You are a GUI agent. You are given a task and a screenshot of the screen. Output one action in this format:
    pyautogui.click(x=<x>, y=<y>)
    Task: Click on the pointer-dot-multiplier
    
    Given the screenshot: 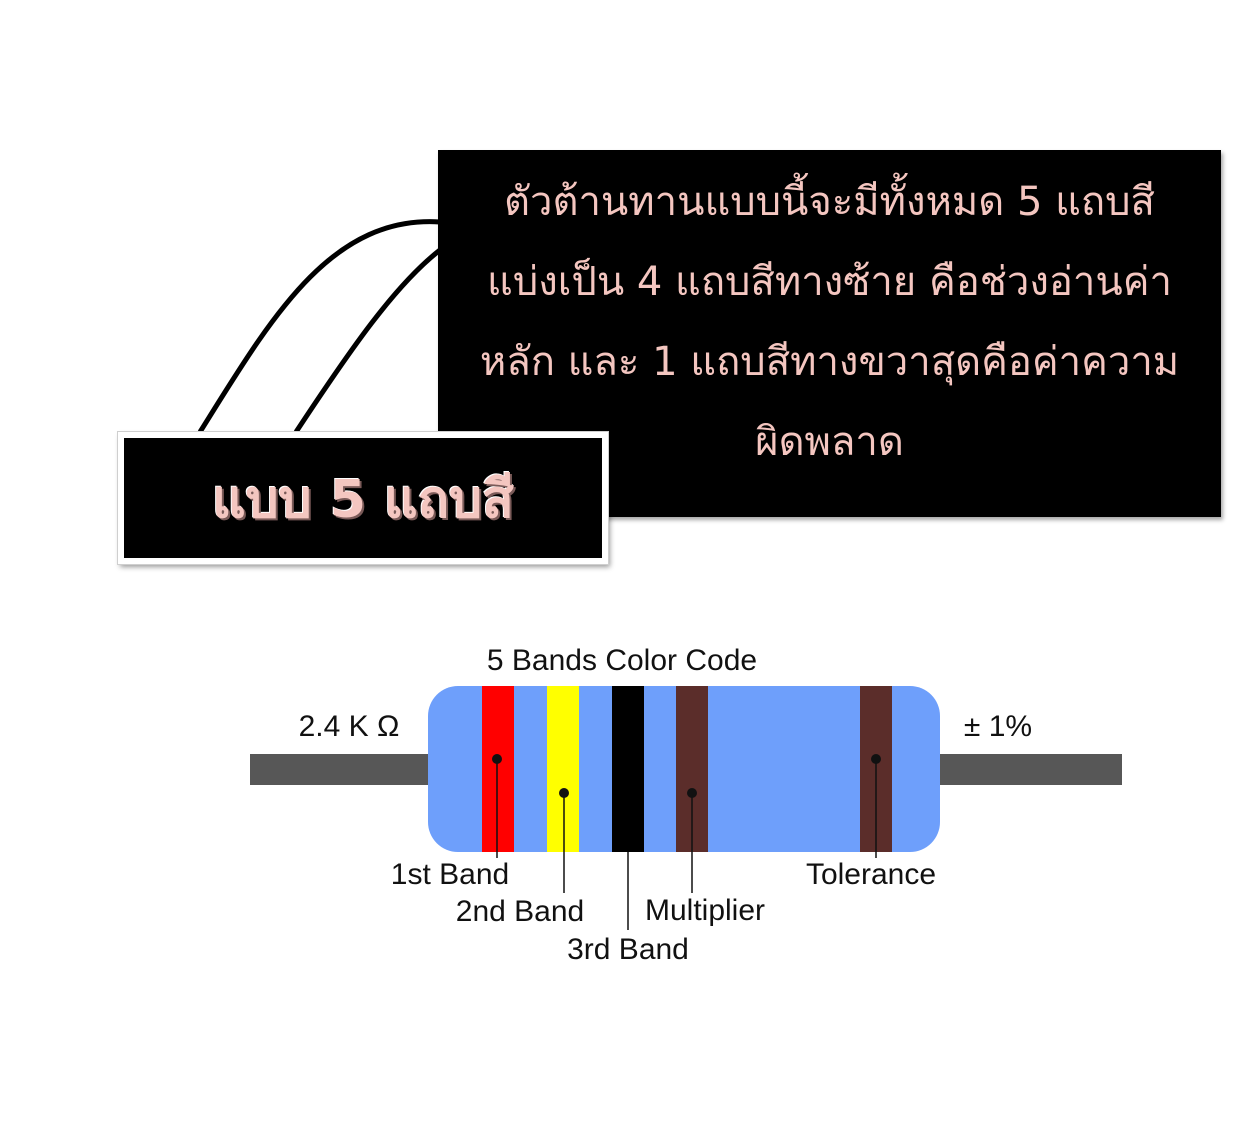 What is the action you would take?
    pyautogui.click(x=692, y=793)
    